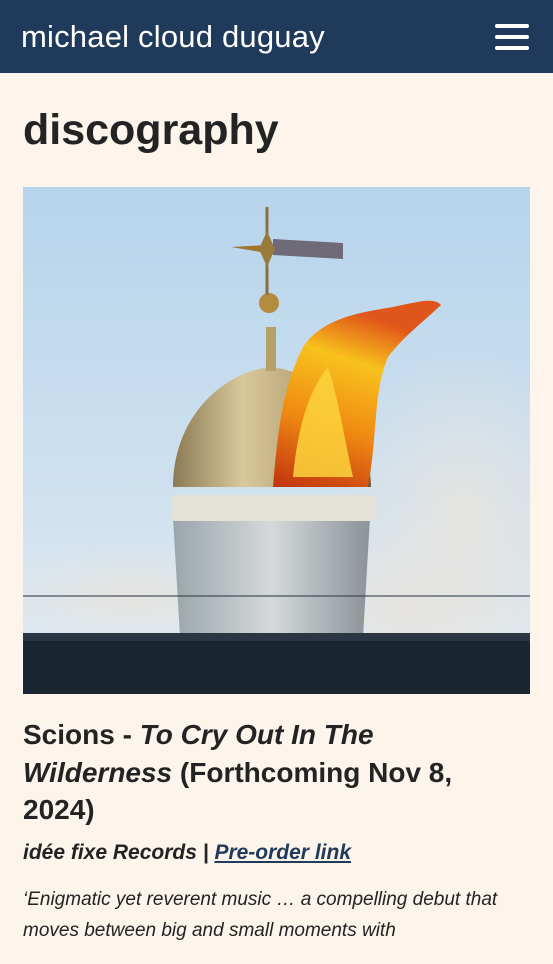  I want to click on site-title-link: michael cloud duguay, so click(173, 36).